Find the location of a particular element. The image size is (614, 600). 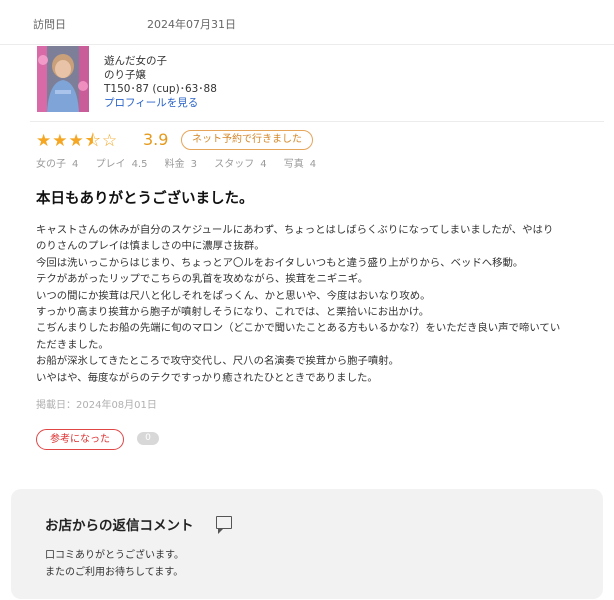

cast-photo-image is located at coordinates (63, 79).